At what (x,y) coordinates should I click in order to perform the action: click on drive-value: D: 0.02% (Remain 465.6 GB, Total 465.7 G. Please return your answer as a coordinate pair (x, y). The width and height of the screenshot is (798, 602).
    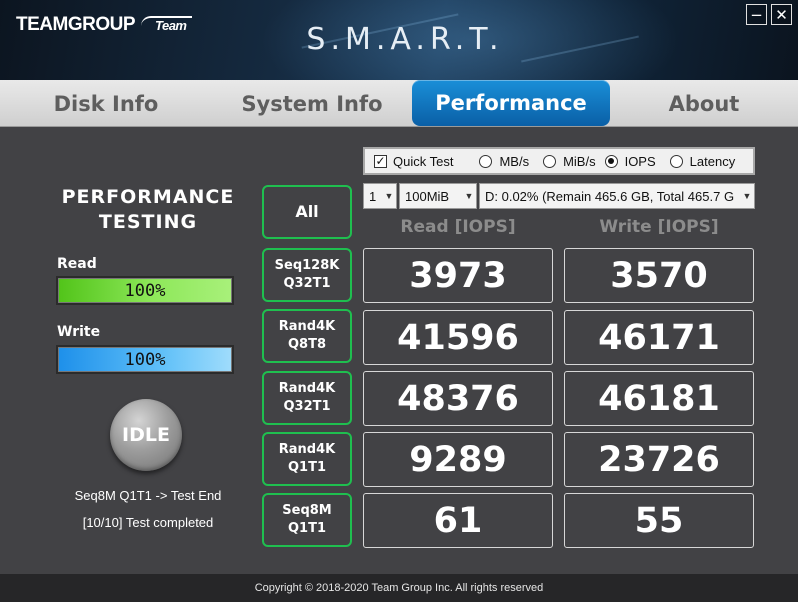
    Looking at the image, I should click on (610, 196).